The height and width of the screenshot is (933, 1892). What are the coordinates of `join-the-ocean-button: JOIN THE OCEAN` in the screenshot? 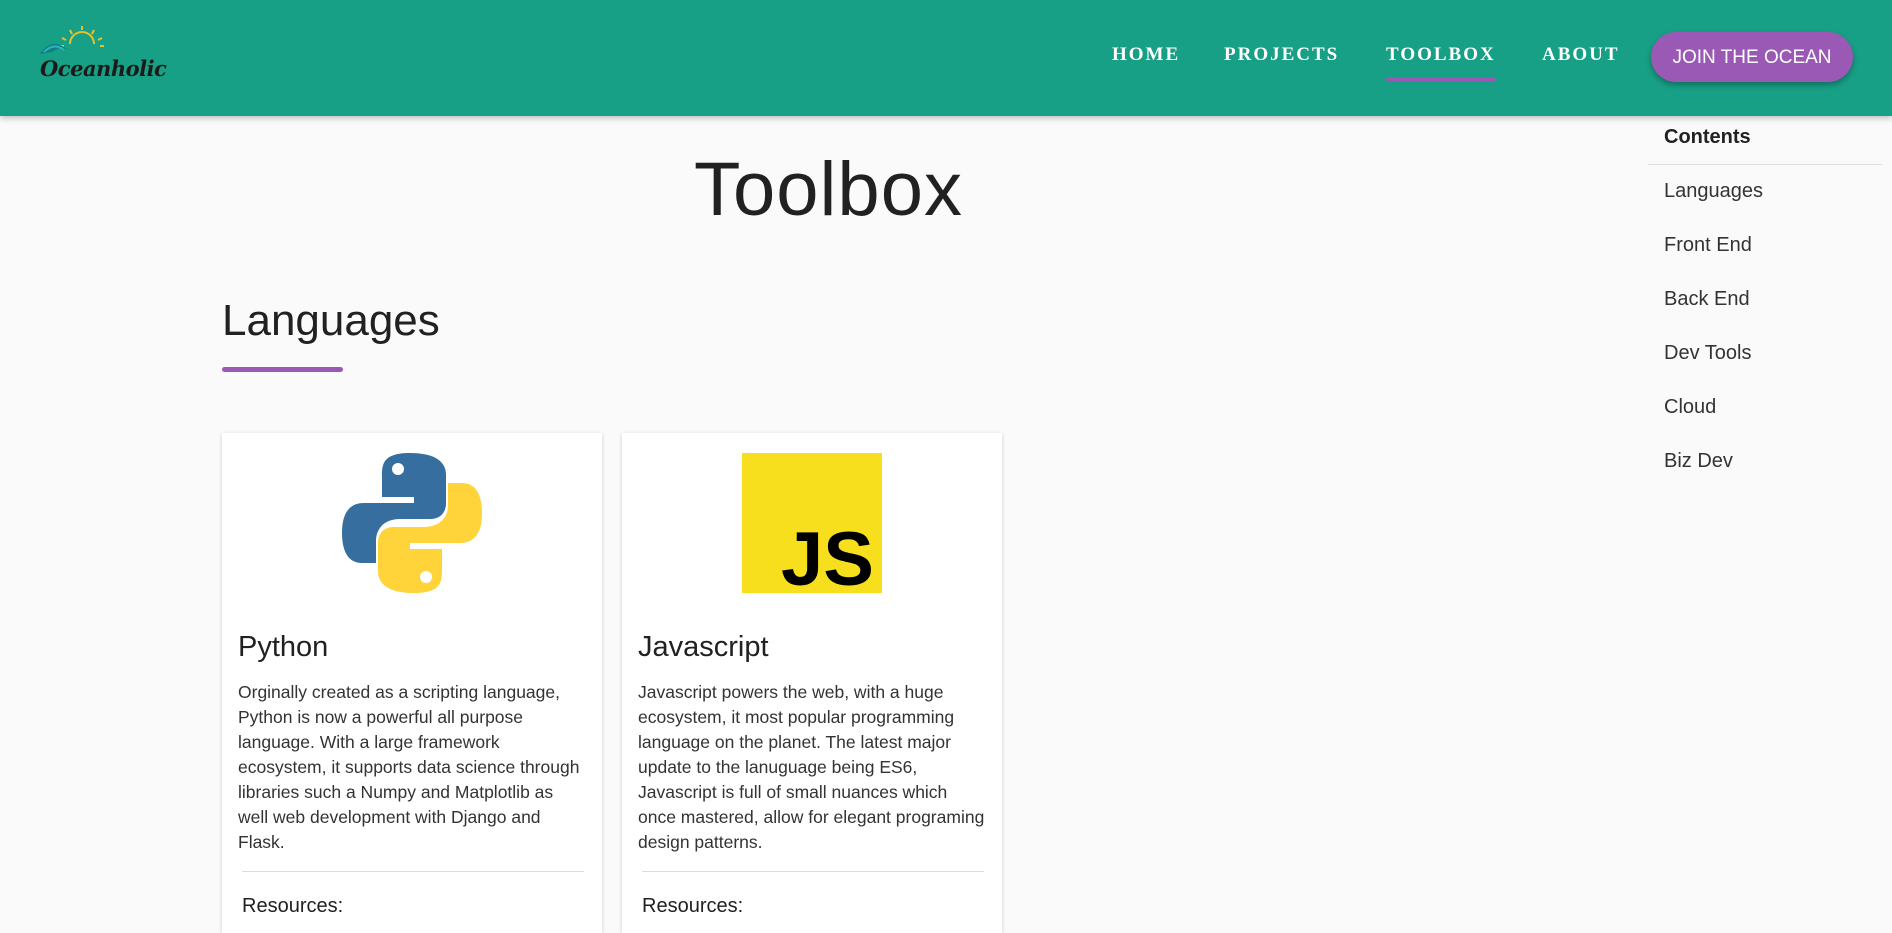 It's located at (1752, 57).